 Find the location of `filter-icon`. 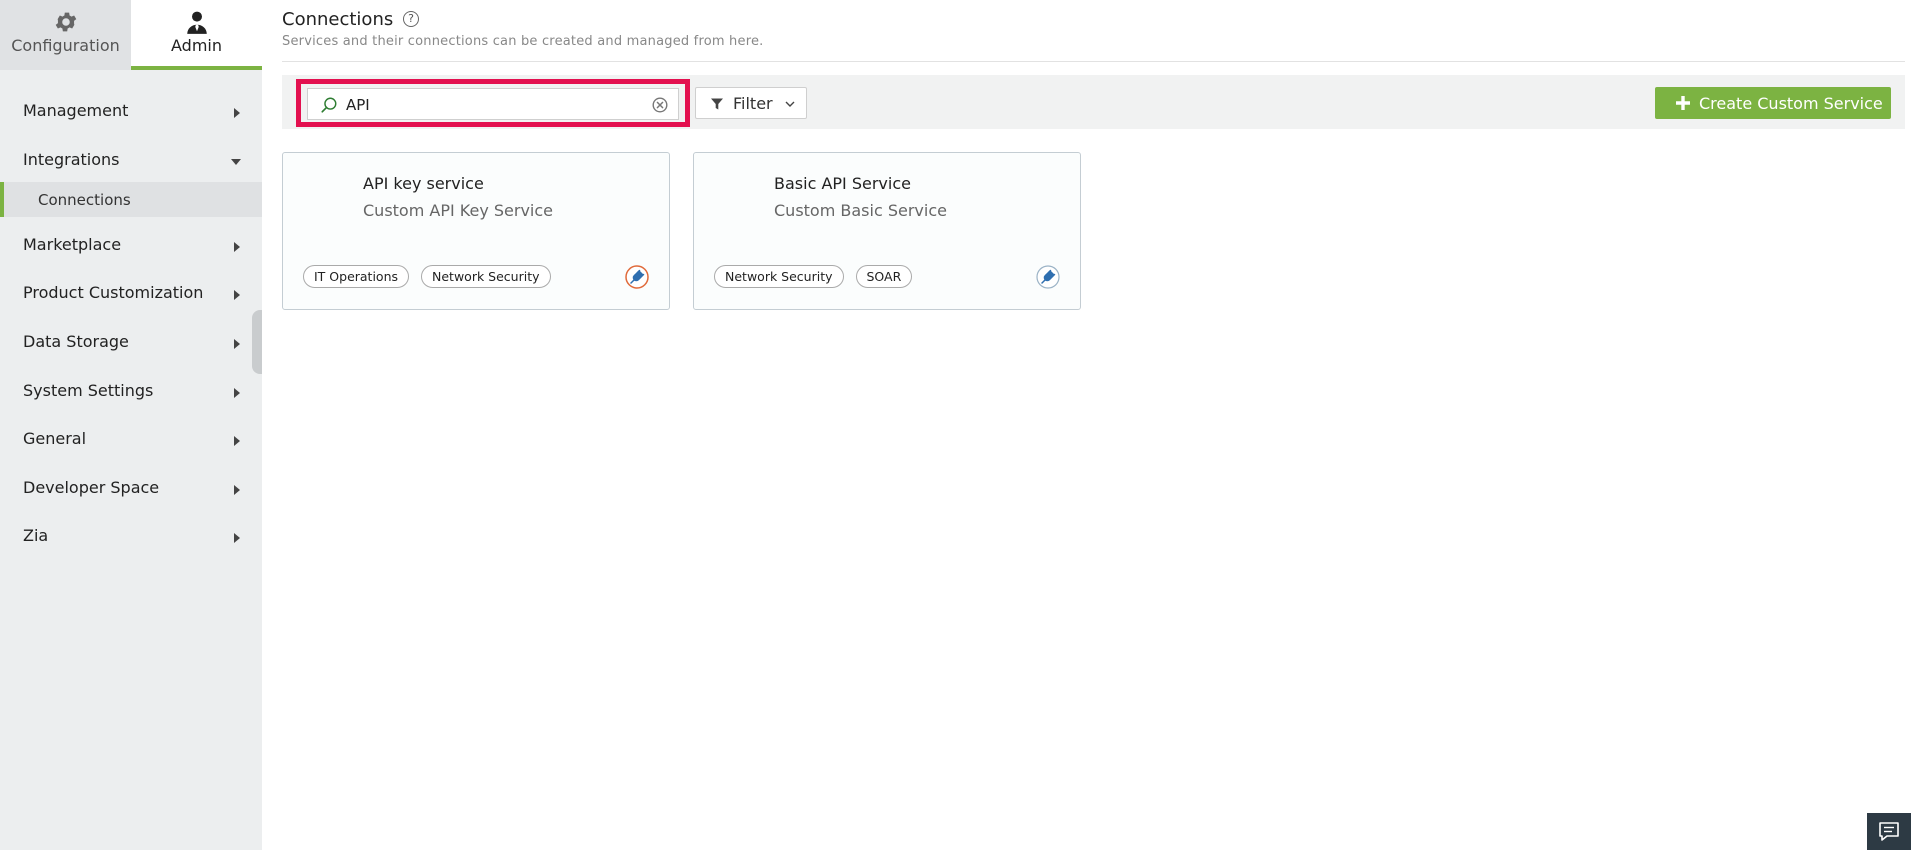

filter-icon is located at coordinates (717, 104).